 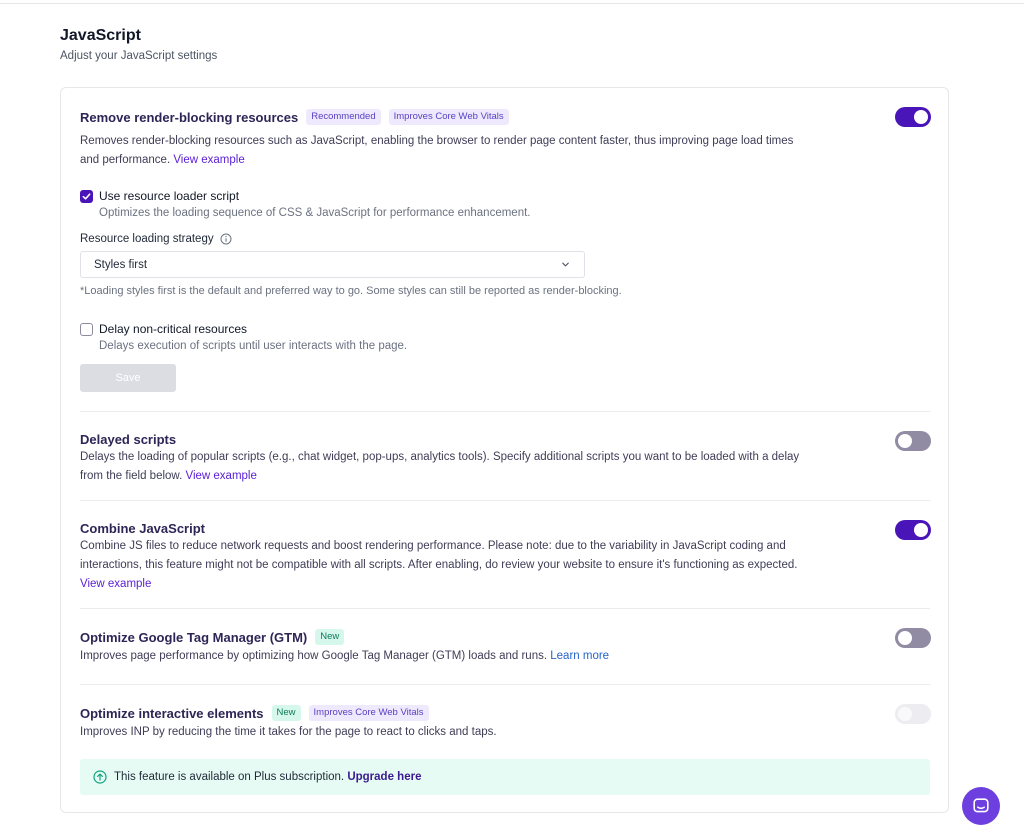 I want to click on section-title: Remove render-blocking resources, so click(x=189, y=117).